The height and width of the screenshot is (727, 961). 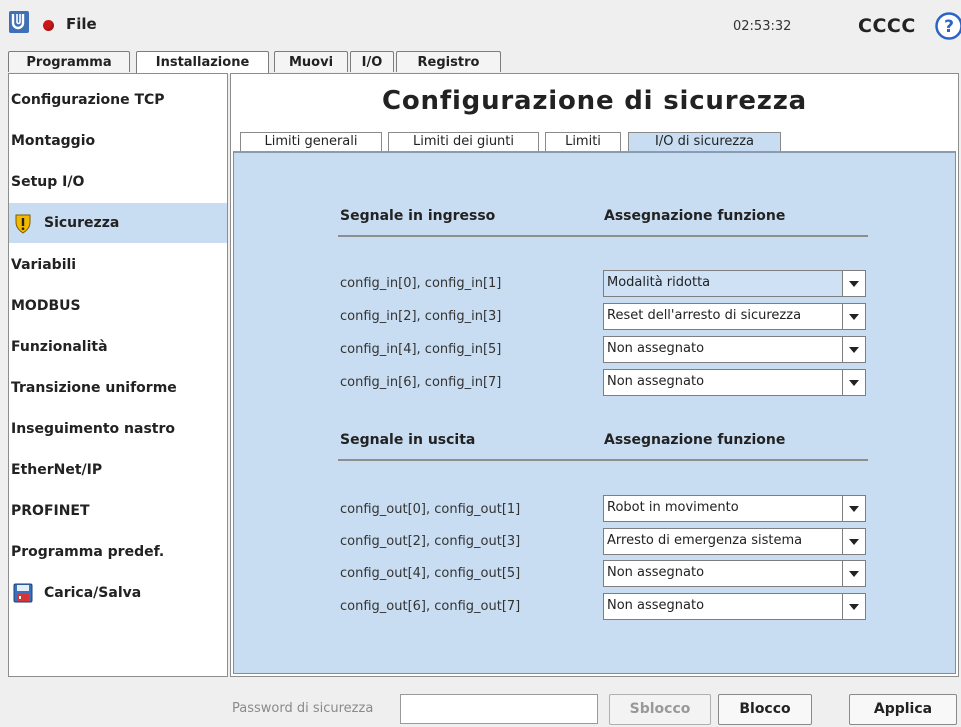 What do you see at coordinates (81, 24) in the screenshot?
I see `file-menu: File` at bounding box center [81, 24].